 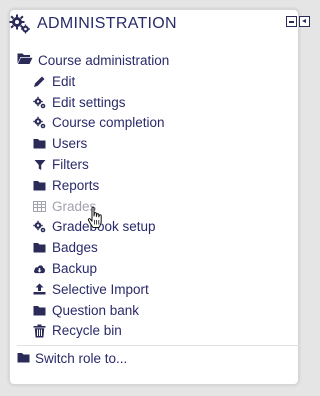 What do you see at coordinates (99, 268) in the screenshot?
I see `item-backup: Backup` at bounding box center [99, 268].